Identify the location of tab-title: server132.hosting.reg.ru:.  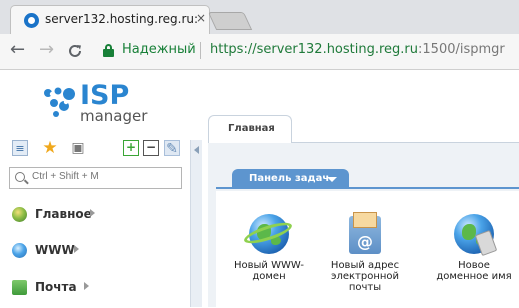
(122, 19).